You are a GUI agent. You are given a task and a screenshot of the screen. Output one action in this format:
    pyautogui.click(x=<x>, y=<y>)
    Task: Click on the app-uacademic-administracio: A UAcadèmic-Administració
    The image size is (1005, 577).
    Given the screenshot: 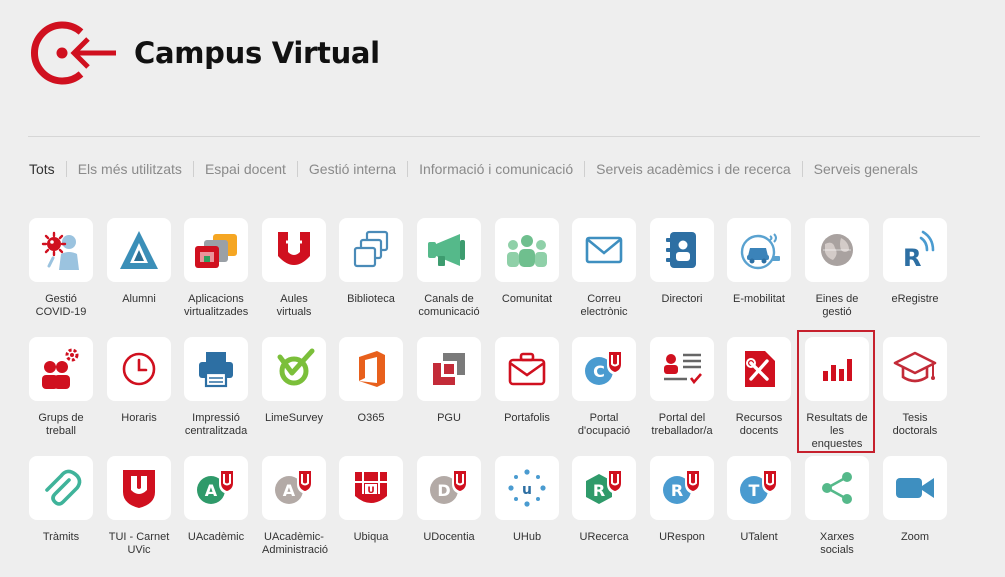 What is the action you would take?
    pyautogui.click(x=301, y=506)
    